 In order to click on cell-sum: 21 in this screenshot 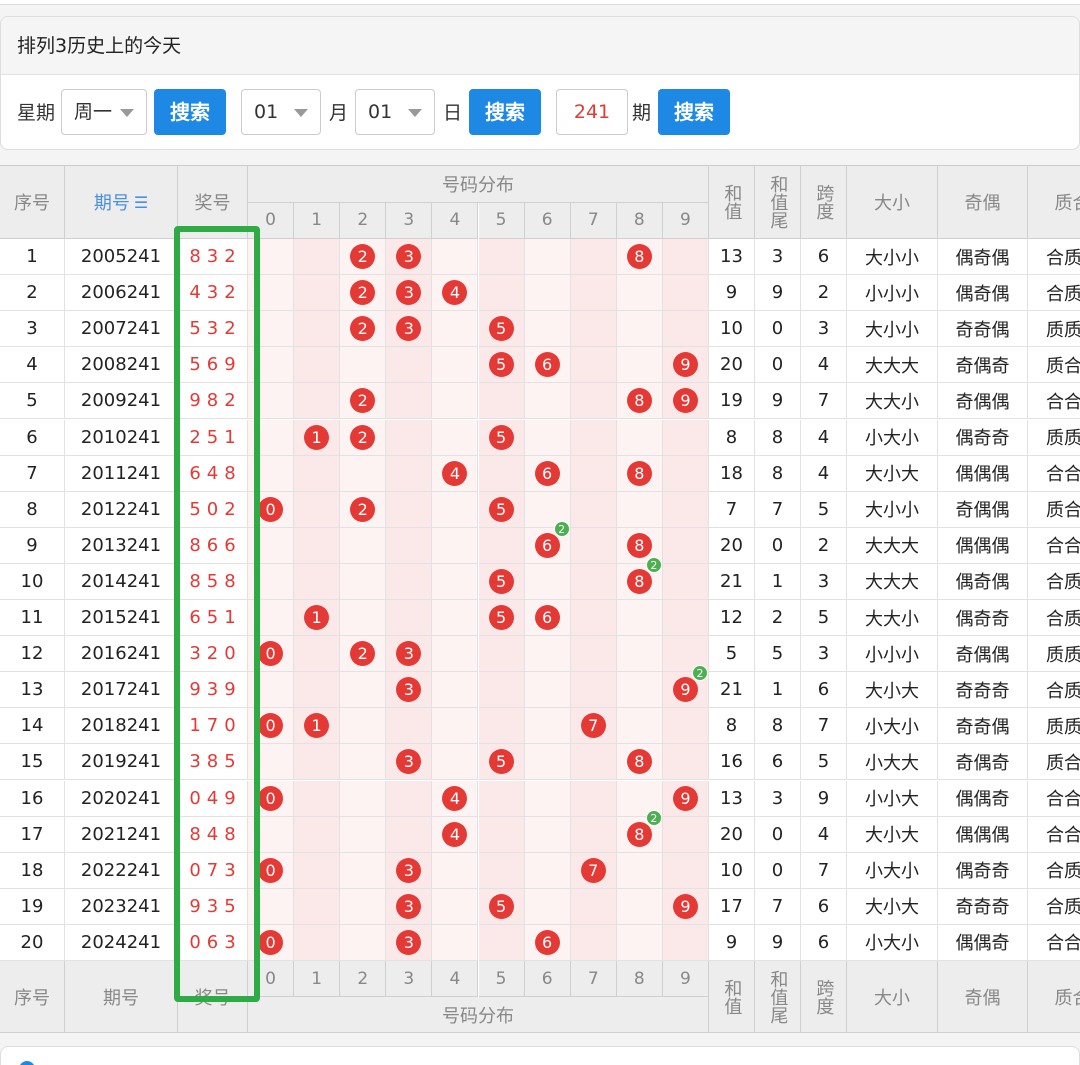, I will do `click(732, 581)`.